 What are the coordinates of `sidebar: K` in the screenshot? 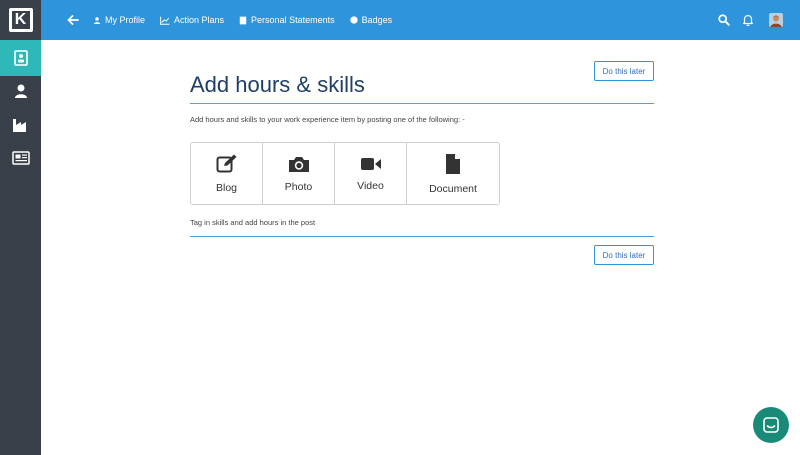 It's located at (20, 227).